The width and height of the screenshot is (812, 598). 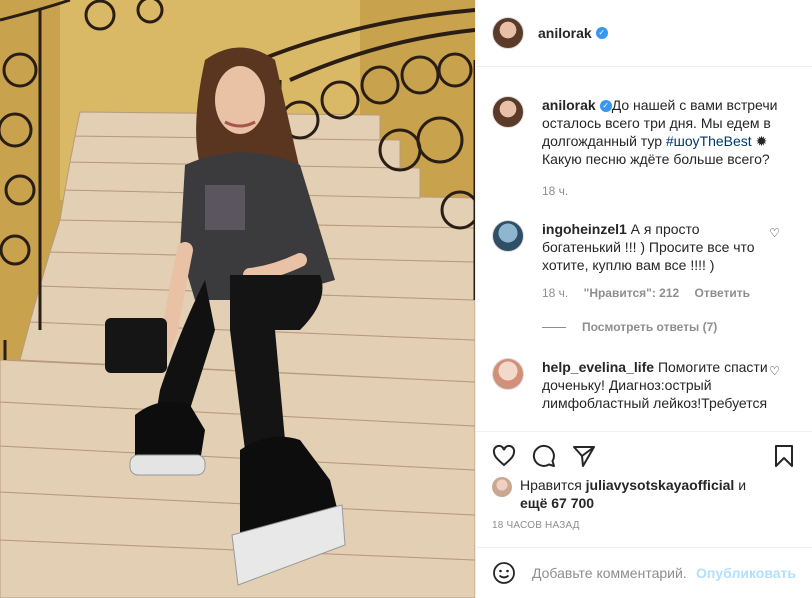 What do you see at coordinates (508, 112) in the screenshot?
I see `caption-avatar` at bounding box center [508, 112].